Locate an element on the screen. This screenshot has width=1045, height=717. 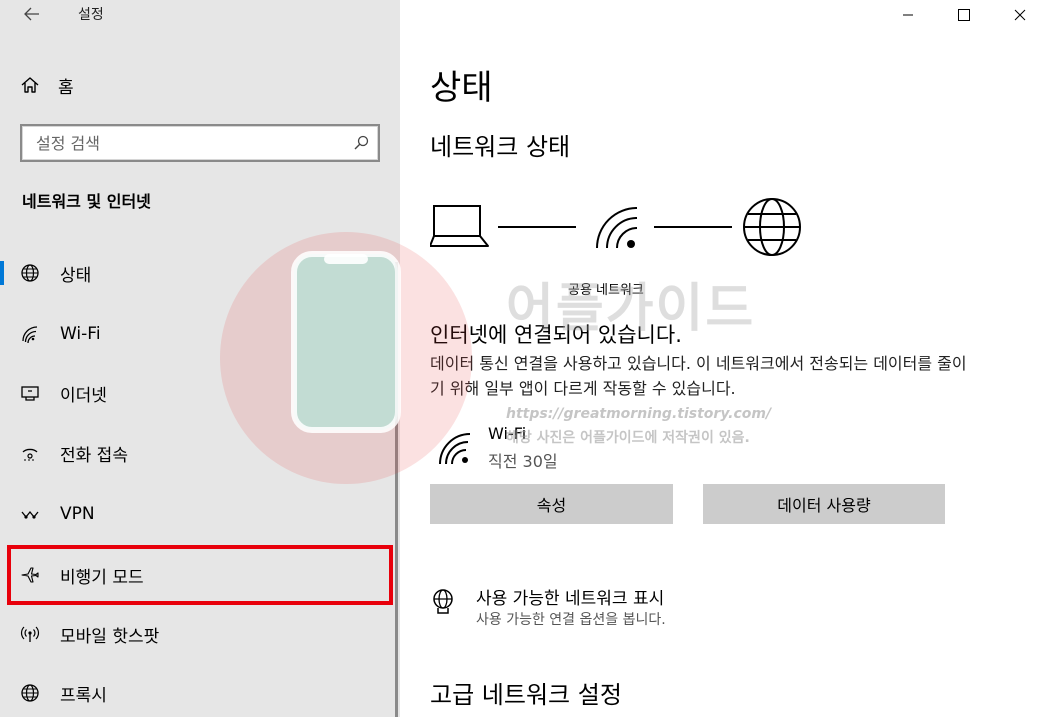
properties-button: 속성 is located at coordinates (551, 504).